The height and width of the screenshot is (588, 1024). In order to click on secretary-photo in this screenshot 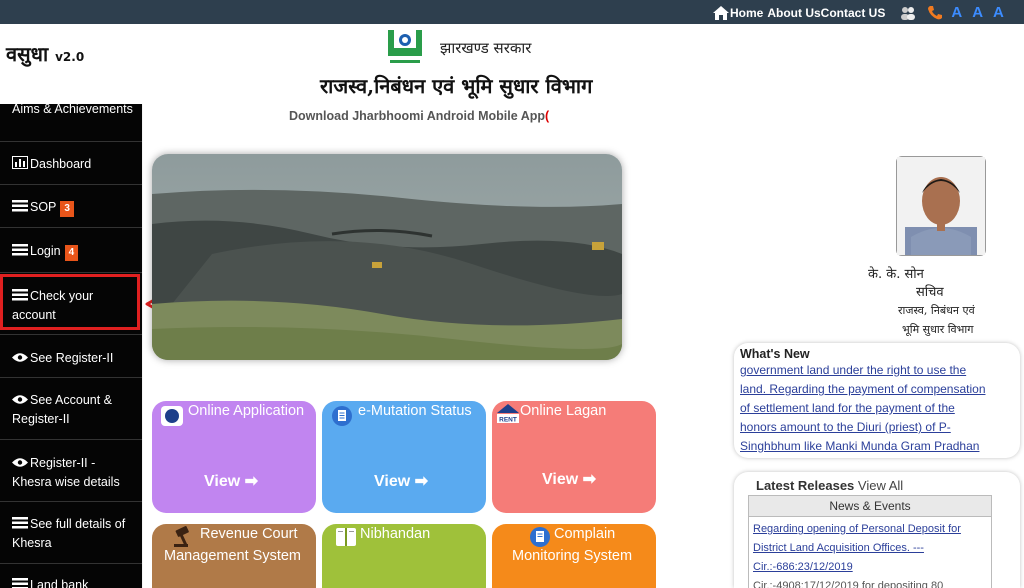, I will do `click(941, 206)`.